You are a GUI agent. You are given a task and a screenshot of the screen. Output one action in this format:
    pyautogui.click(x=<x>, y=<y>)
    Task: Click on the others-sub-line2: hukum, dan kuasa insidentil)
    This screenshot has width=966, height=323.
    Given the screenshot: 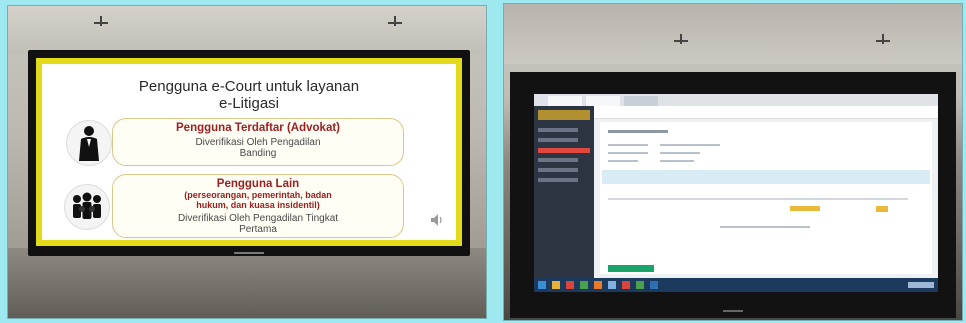 What is the action you would take?
    pyautogui.click(x=258, y=205)
    